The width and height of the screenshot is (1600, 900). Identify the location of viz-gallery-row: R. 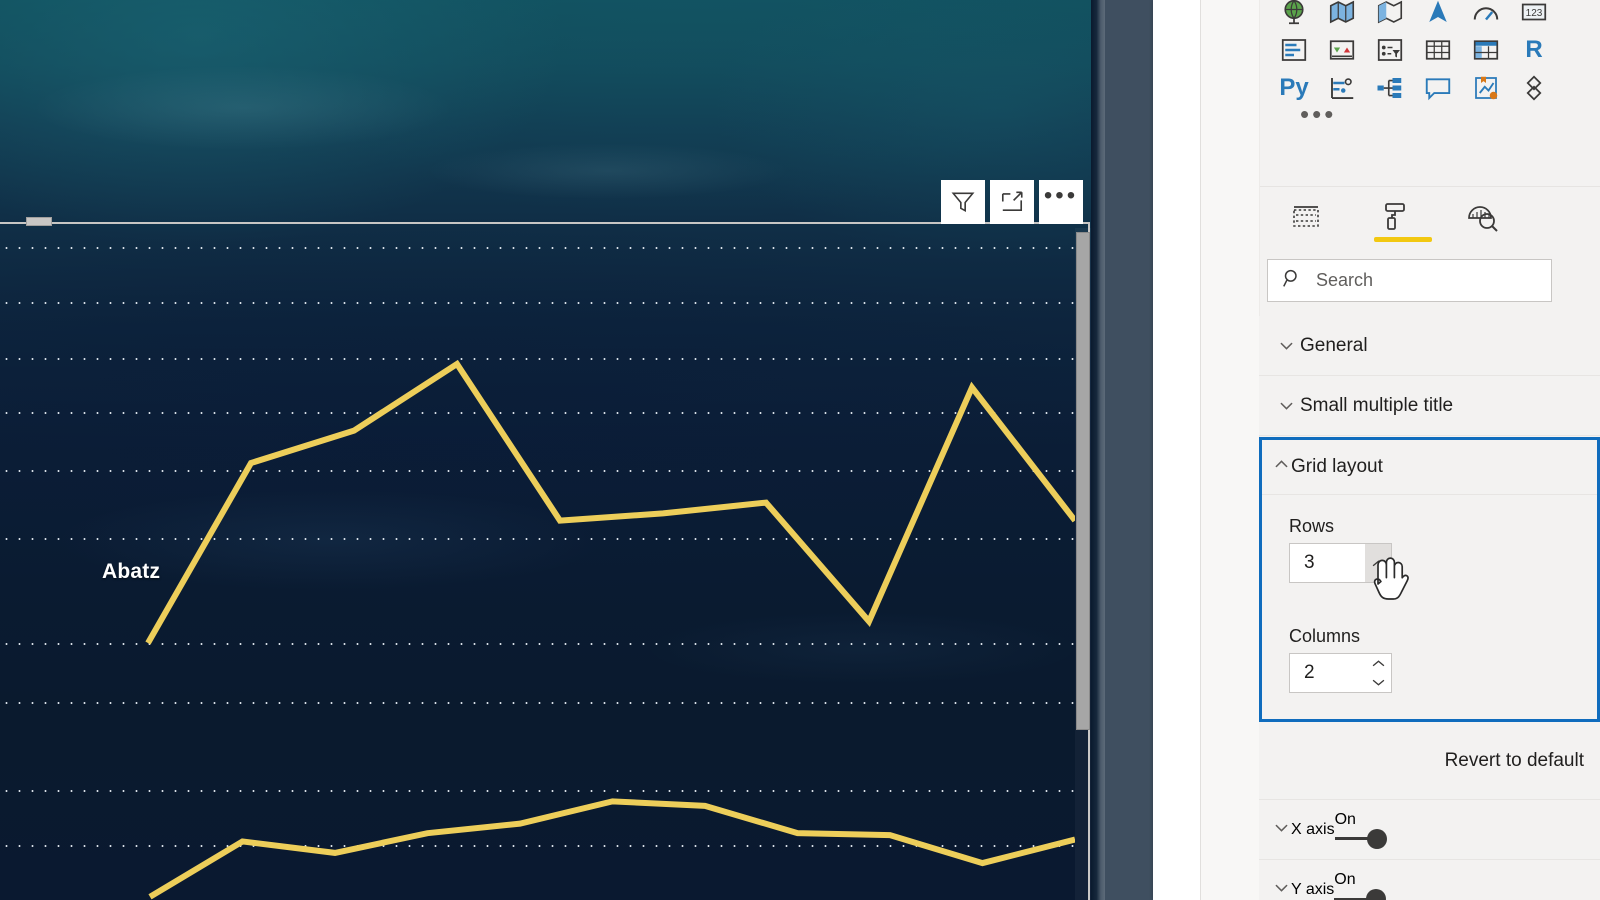
(1430, 50).